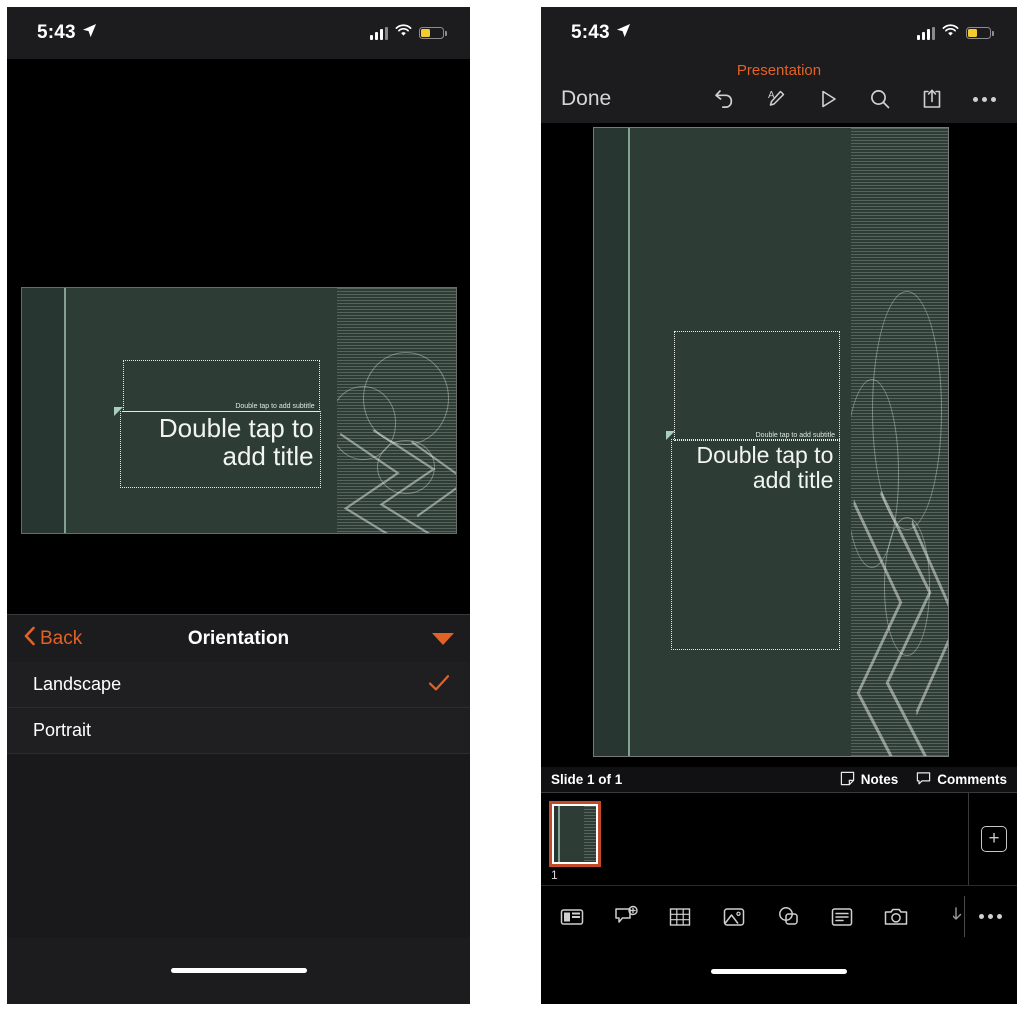 This screenshot has width=1024, height=1012. I want to click on thumbnail-strip-divider, so click(968, 839).